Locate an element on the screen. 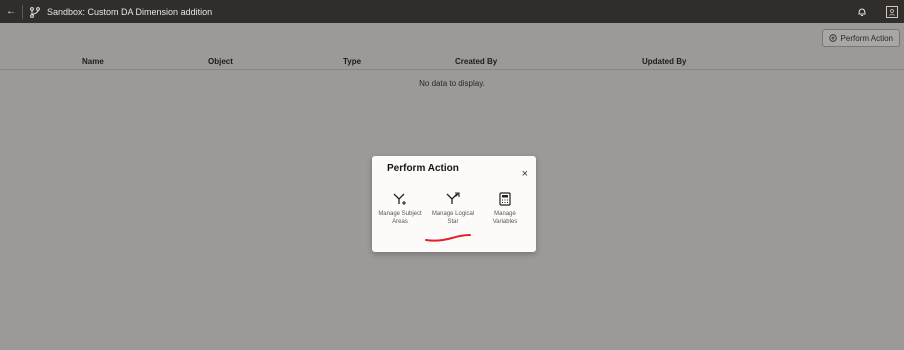 This screenshot has width=904, height=350. column-header-created-by: Created By is located at coordinates (476, 61).